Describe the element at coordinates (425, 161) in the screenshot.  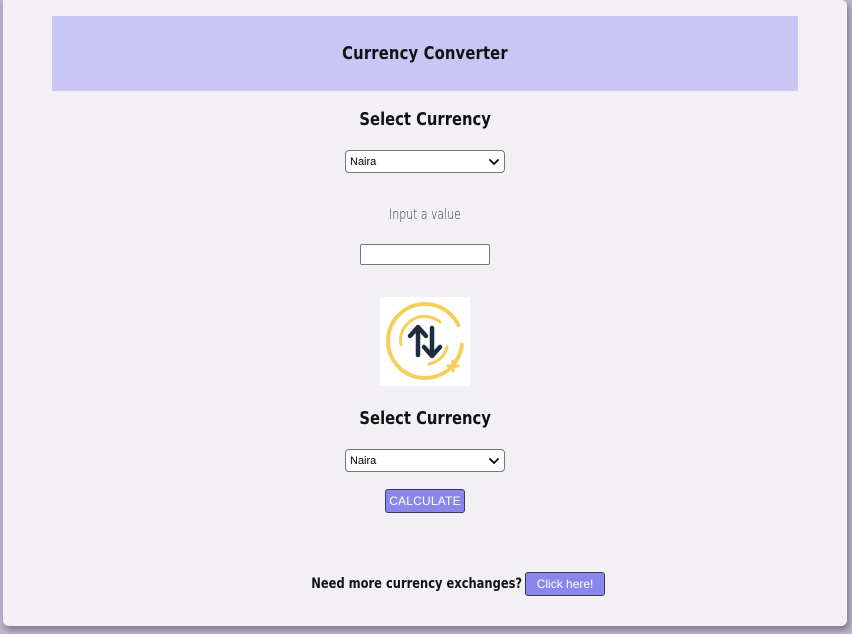
I see `from-currency-select: Naira` at that location.